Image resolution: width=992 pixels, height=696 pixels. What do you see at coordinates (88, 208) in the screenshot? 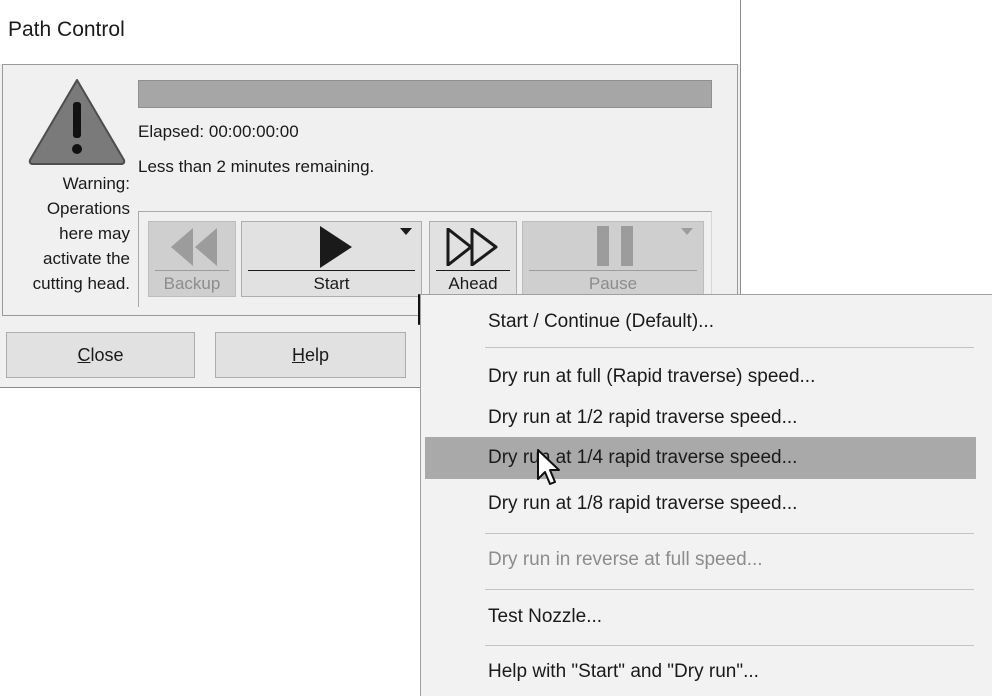
I see `warning-line: Operations` at bounding box center [88, 208].